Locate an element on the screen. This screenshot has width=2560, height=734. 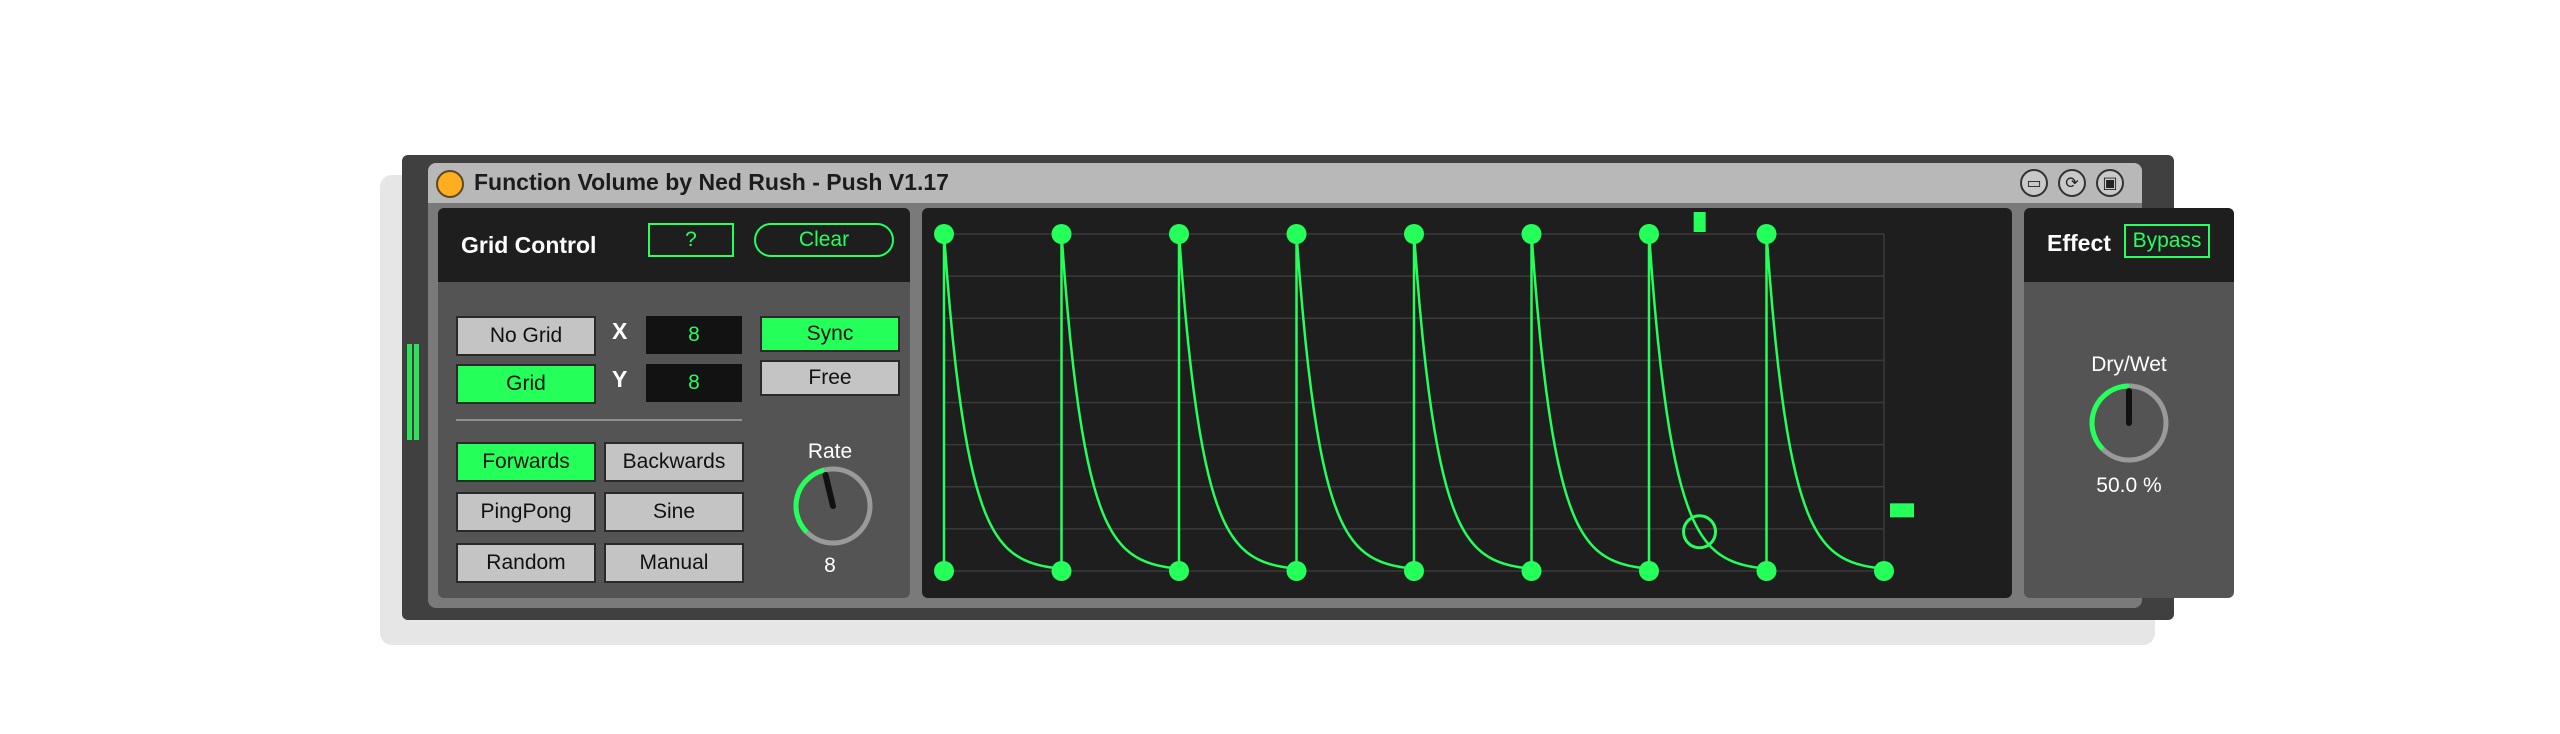
grid-button: Grid is located at coordinates (526, 384).